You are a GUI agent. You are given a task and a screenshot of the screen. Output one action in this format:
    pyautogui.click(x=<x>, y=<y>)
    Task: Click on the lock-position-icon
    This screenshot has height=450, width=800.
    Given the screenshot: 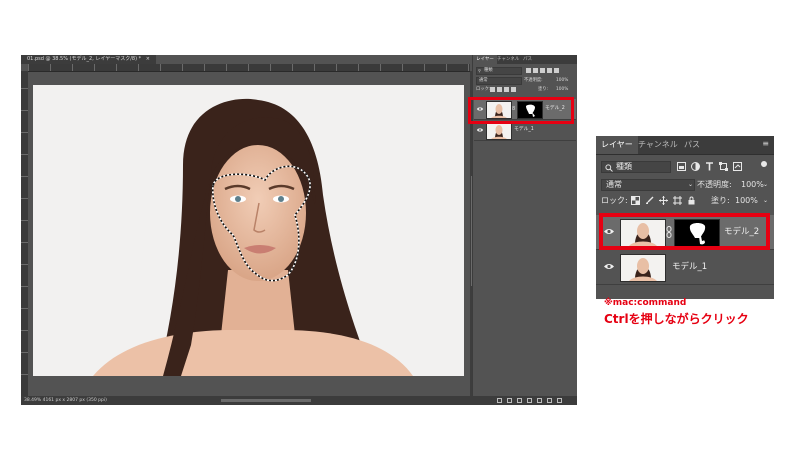 What is the action you would take?
    pyautogui.click(x=506, y=89)
    